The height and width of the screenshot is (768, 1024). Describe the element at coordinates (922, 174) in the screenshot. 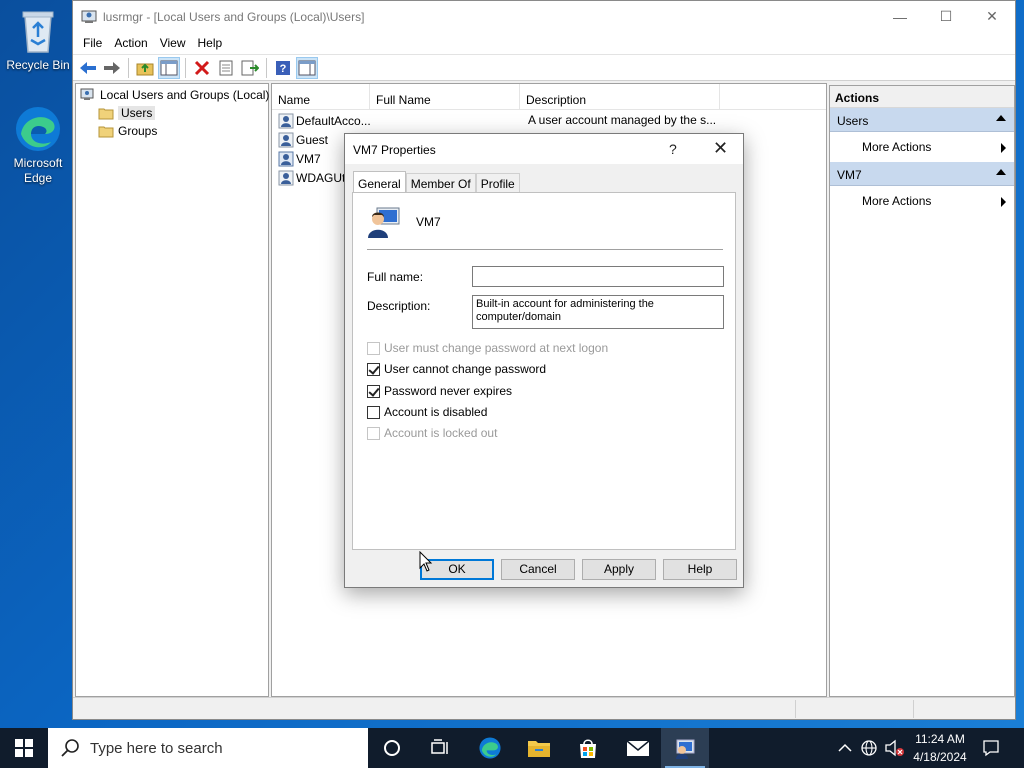

I see `actions-group-vm7: VM7` at that location.